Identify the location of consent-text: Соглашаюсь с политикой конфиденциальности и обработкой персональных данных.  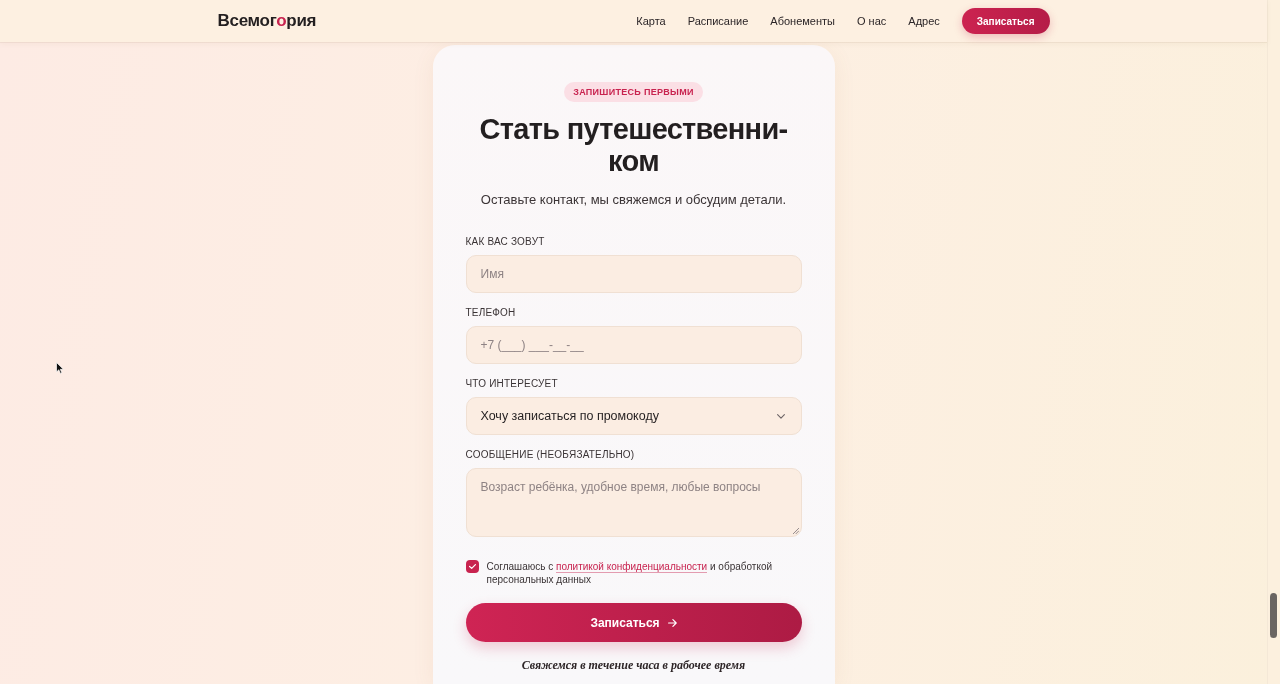
(630, 573).